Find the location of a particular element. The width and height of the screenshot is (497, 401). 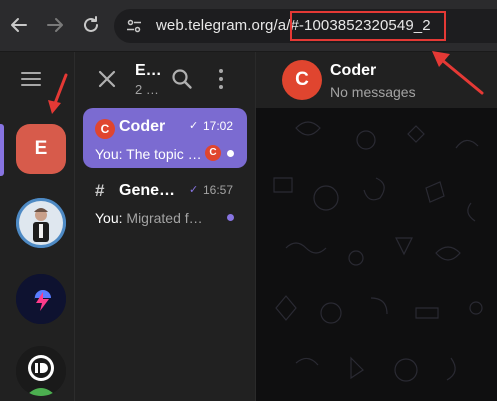

close-icon is located at coordinates (107, 79).